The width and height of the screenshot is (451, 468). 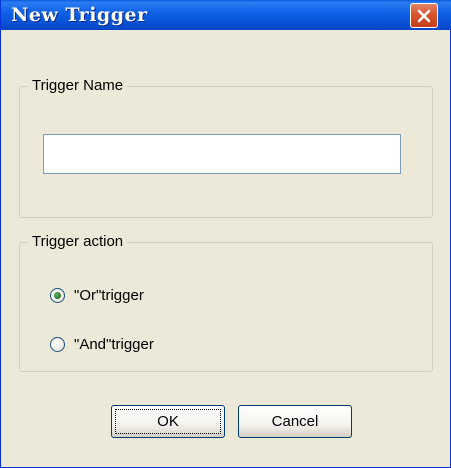 I want to click on radio-or-trigger-label: "Or"trigger, so click(x=109, y=295).